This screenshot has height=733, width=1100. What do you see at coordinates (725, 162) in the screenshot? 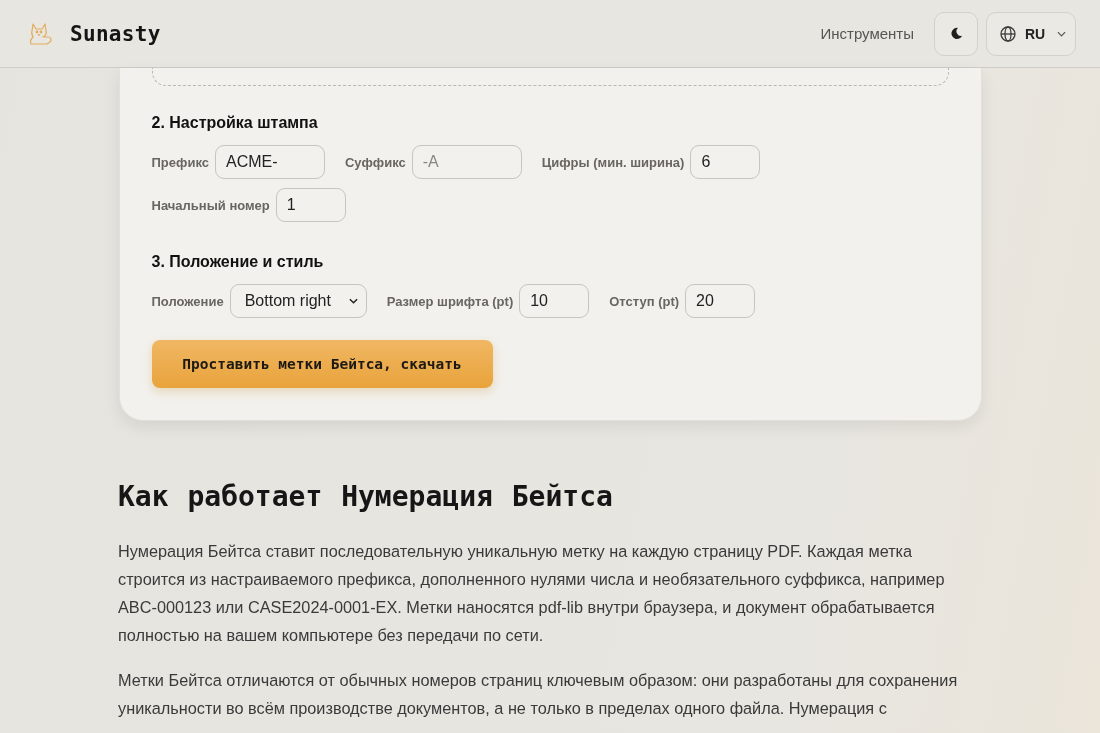
I see `input-field: 6` at bounding box center [725, 162].